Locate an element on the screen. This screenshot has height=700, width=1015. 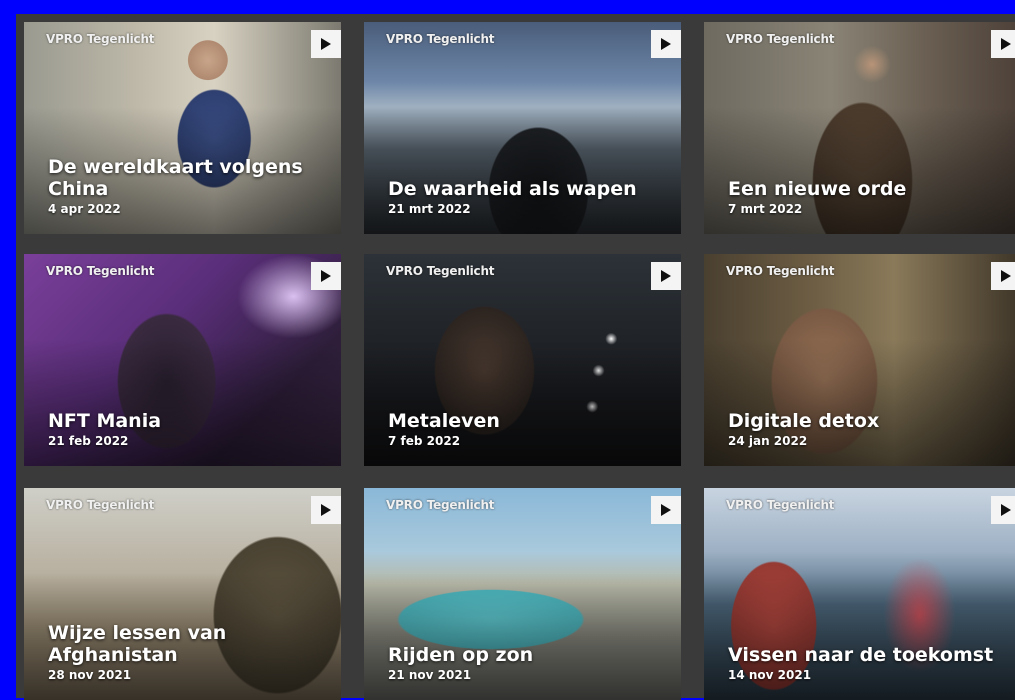
video-date: 24 jan 2022 is located at coordinates (768, 441).